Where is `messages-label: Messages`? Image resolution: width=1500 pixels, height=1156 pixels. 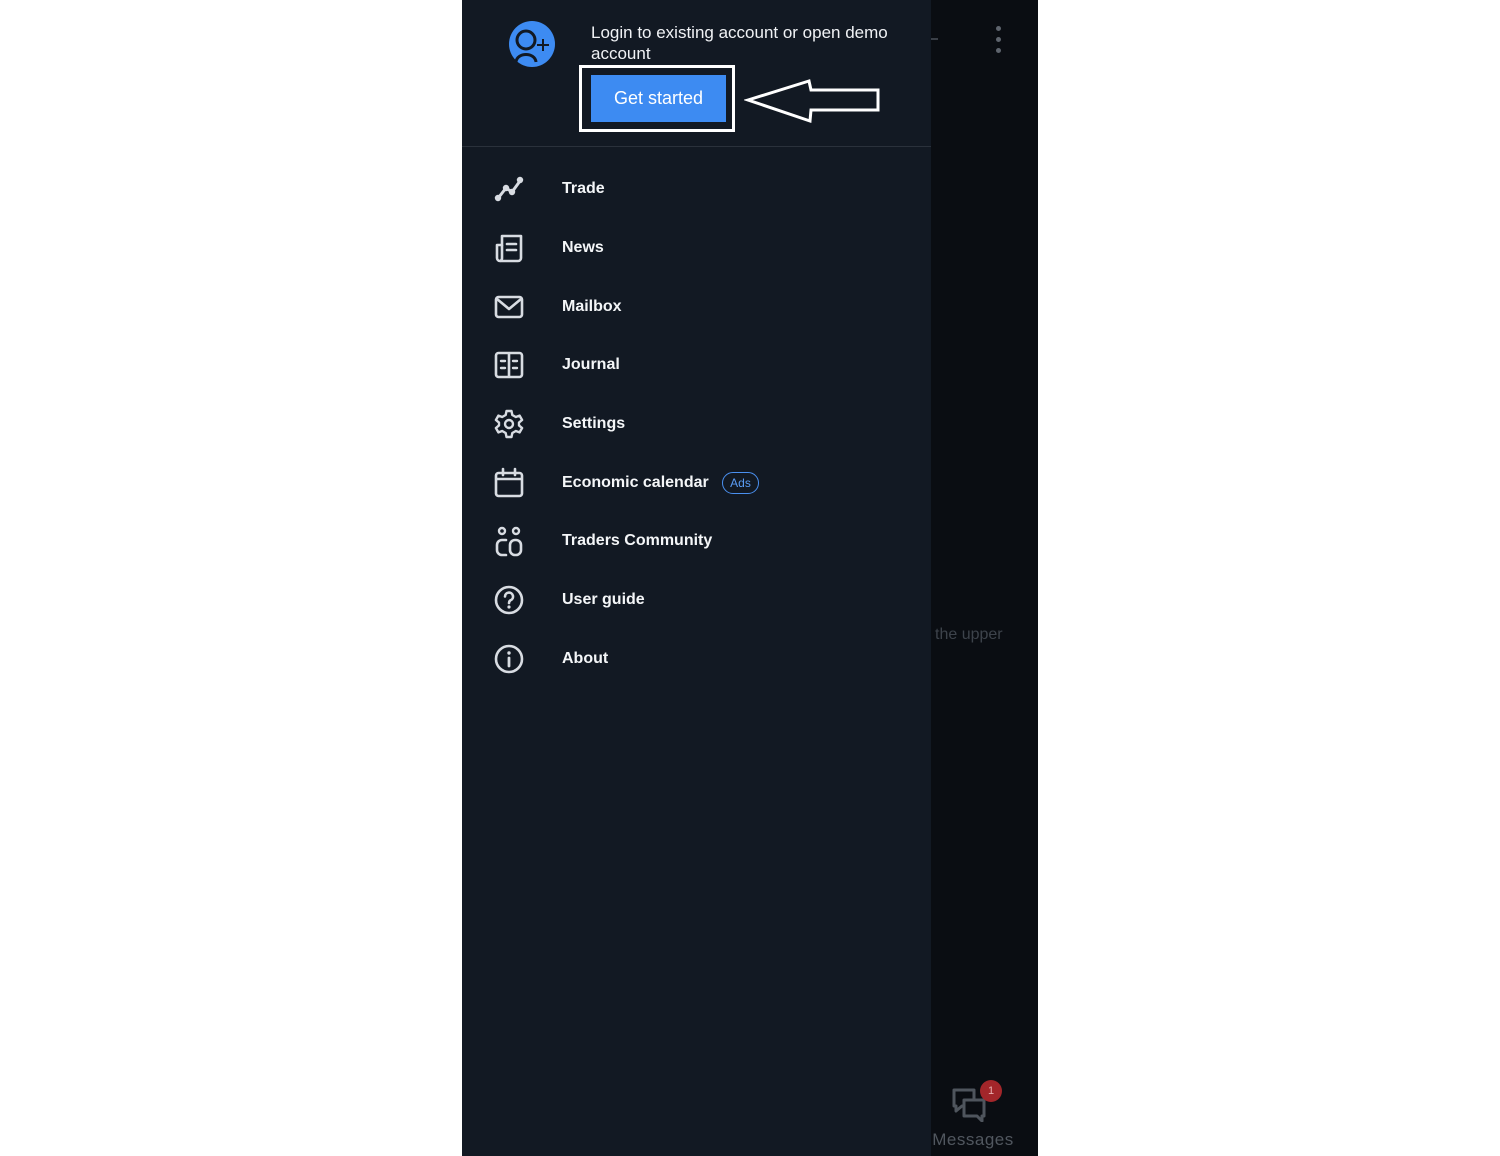
messages-label: Messages is located at coordinates (973, 1139).